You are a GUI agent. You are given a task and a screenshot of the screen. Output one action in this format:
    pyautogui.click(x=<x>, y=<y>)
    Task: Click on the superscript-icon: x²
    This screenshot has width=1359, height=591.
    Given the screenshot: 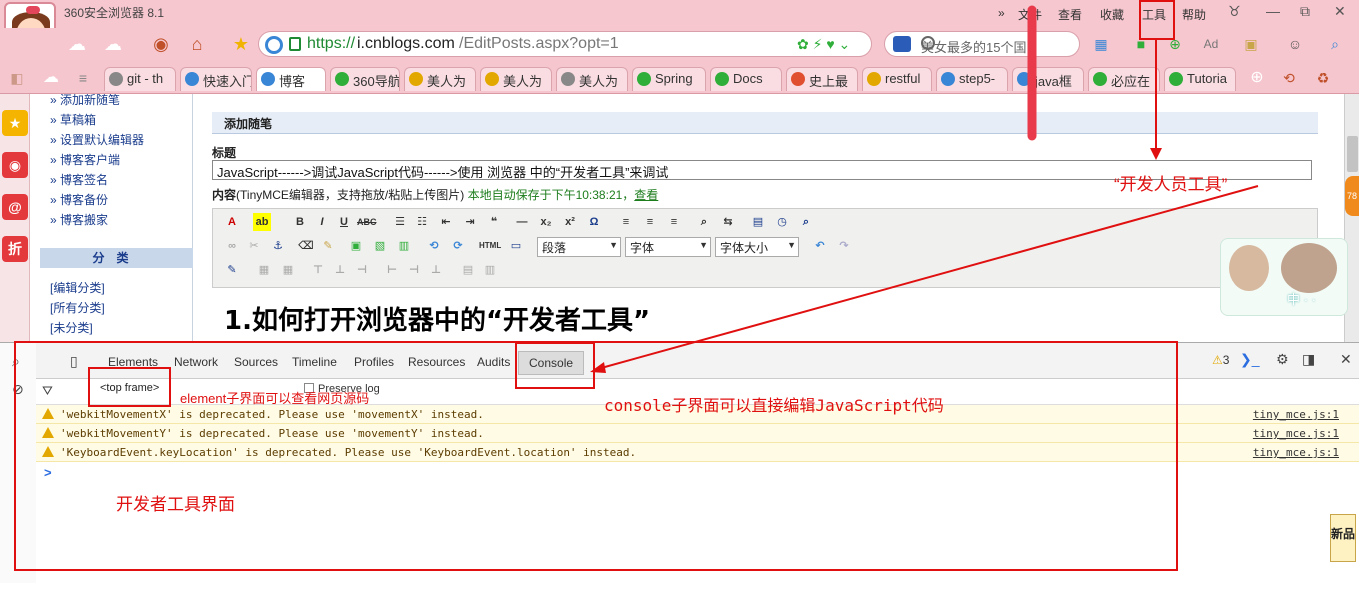 What is the action you would take?
    pyautogui.click(x=570, y=222)
    